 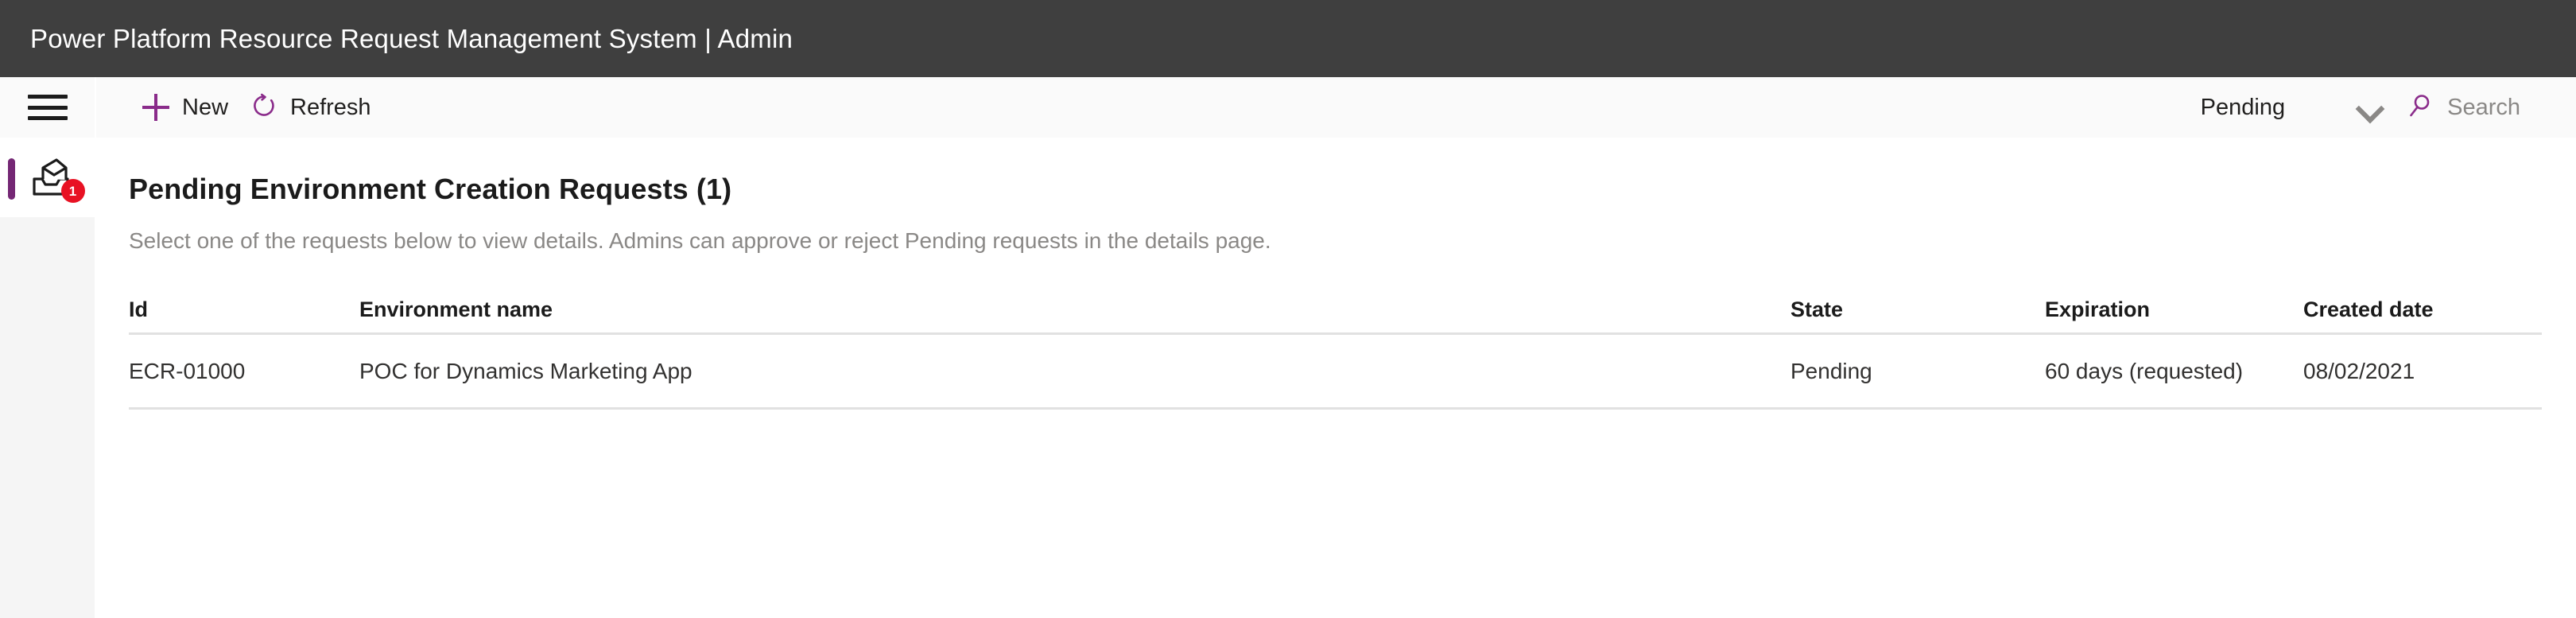 What do you see at coordinates (1831, 371) in the screenshot?
I see `cell-state: Pending` at bounding box center [1831, 371].